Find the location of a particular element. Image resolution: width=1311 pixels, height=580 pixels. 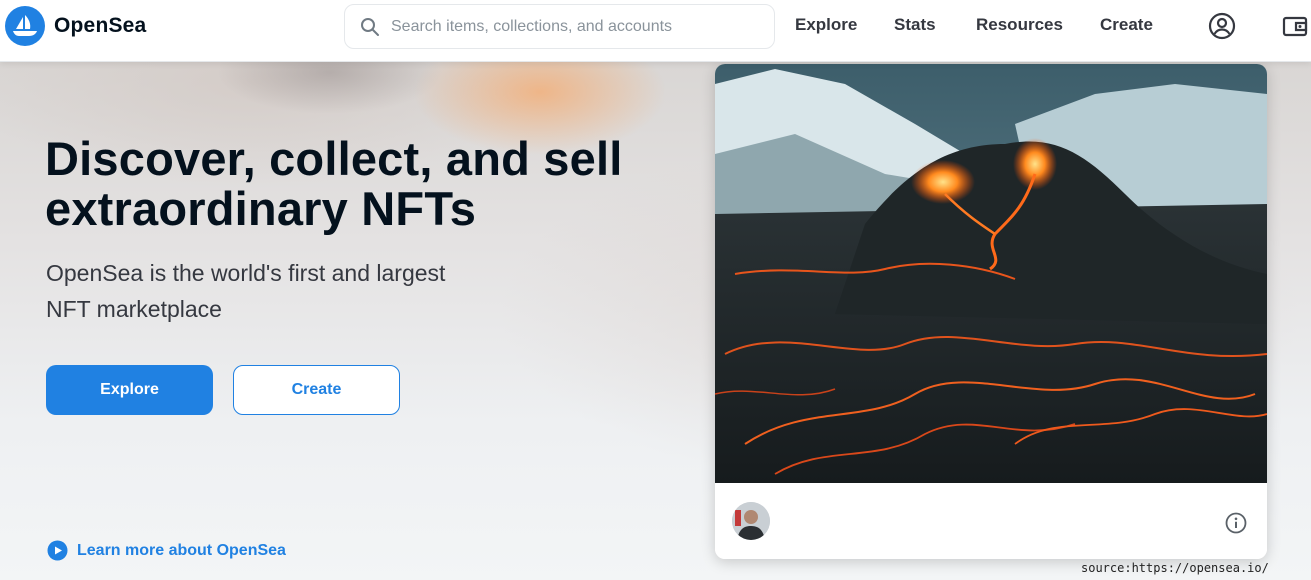

nav-stats-link: Stats is located at coordinates (915, 25).